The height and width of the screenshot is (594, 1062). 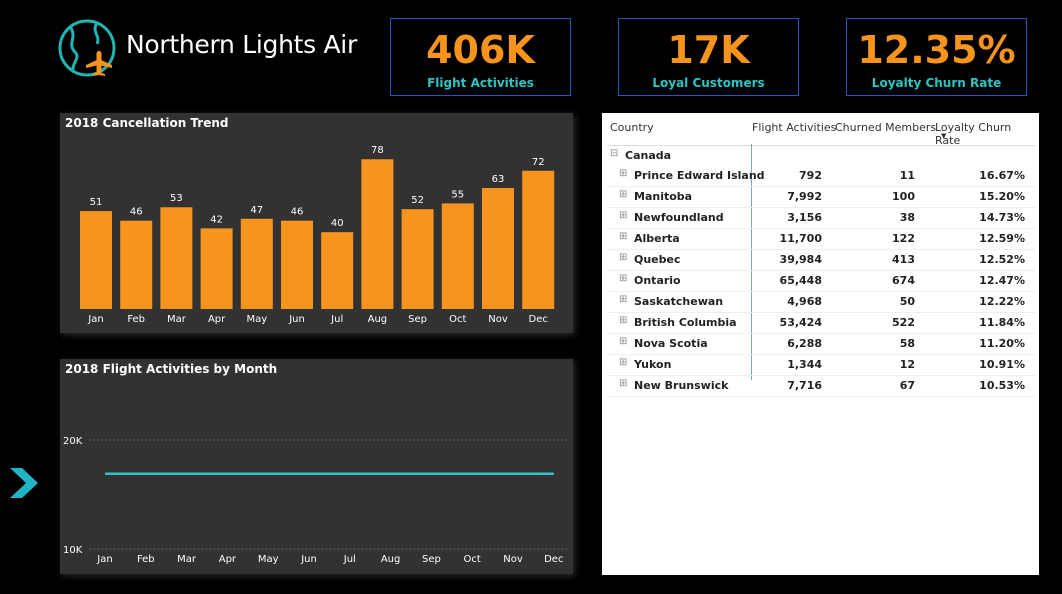 I want to click on y-tick-label: 10K, so click(x=73, y=550).